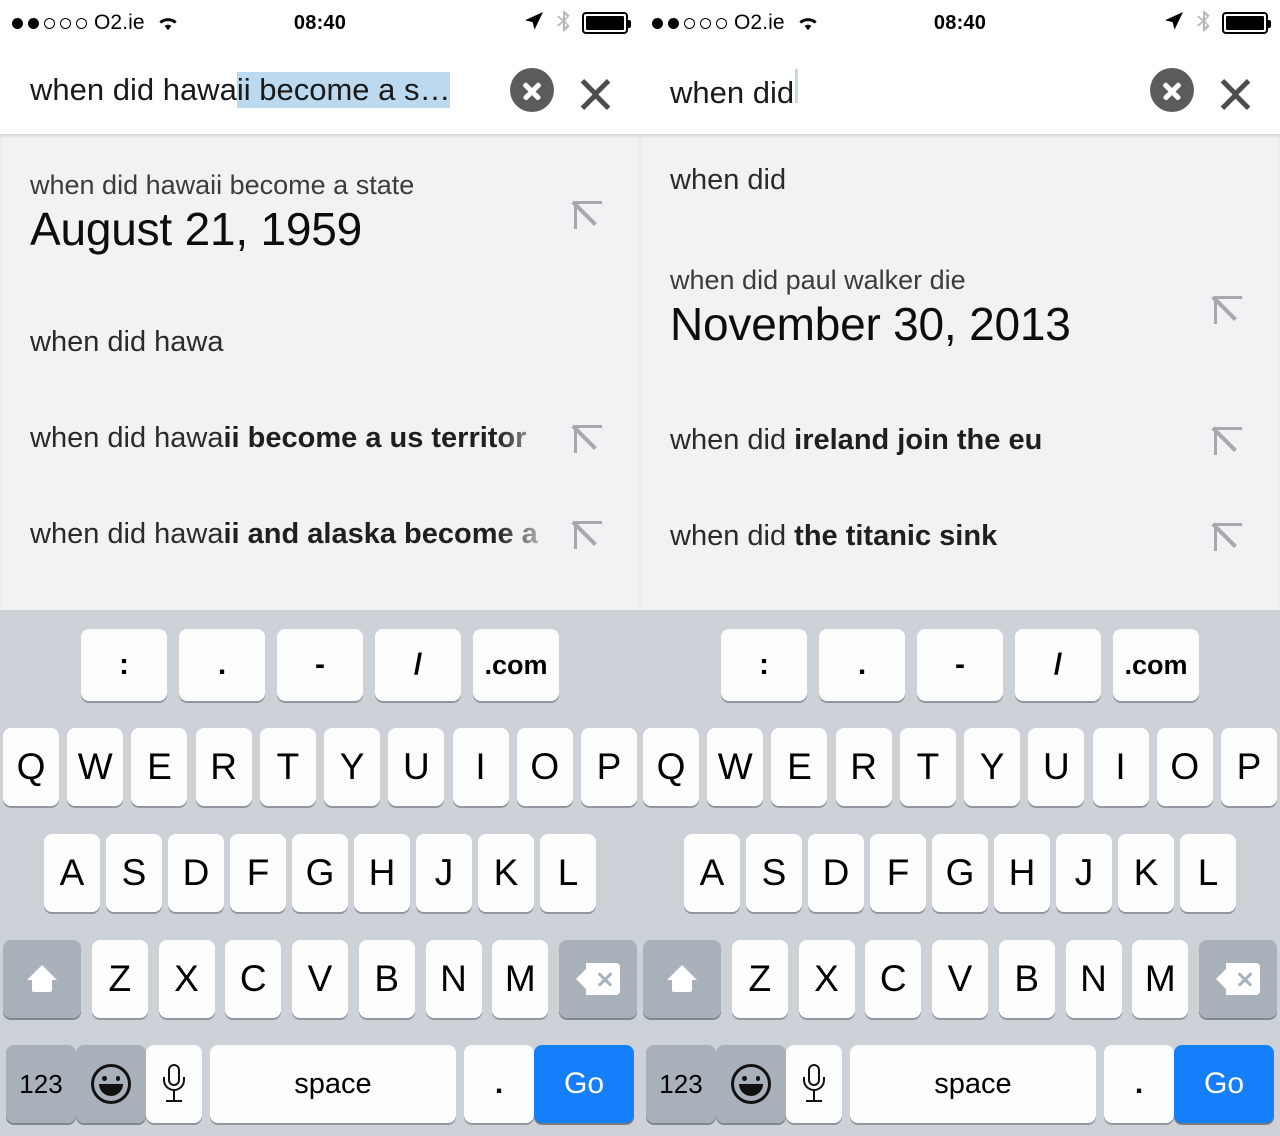 The width and height of the screenshot is (1280, 1136). Describe the element at coordinates (960, 536) in the screenshot. I see `list-item: when did the titanic sink` at that location.